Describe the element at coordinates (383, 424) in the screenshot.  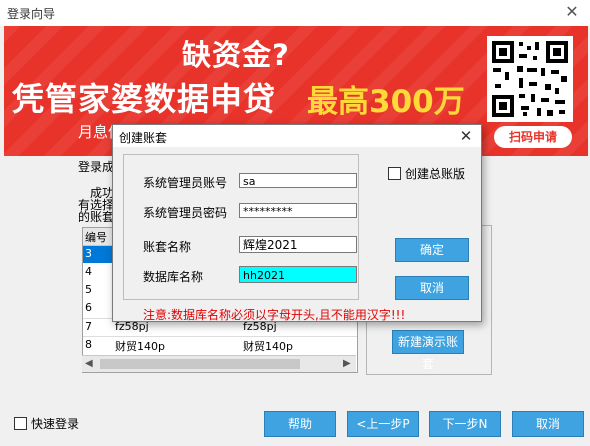
I see `previous-step-button: <上一步P` at that location.